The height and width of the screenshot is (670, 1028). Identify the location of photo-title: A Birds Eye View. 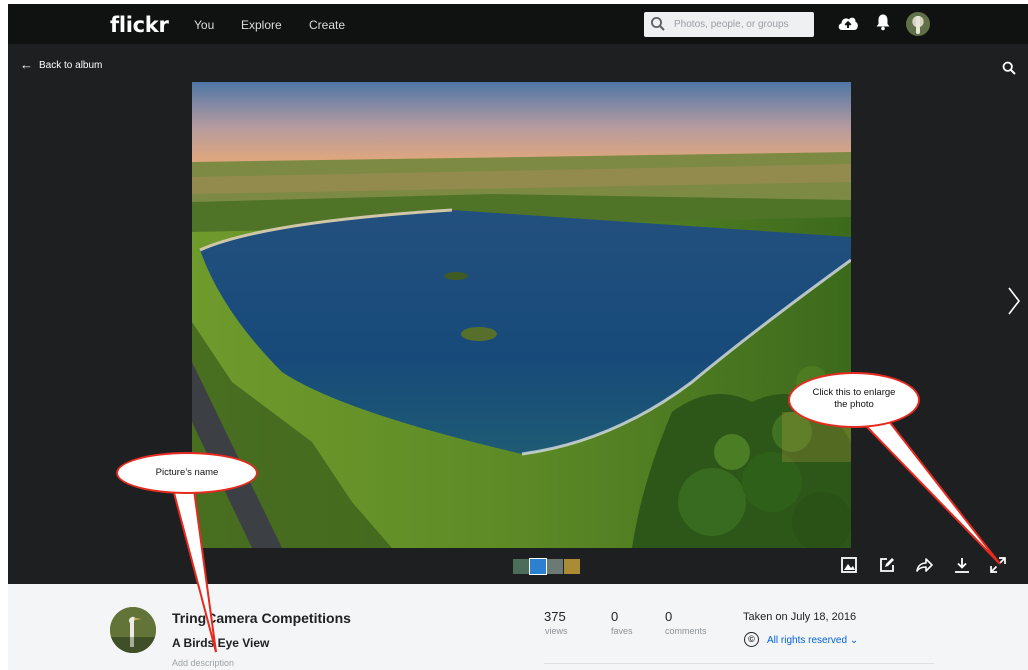
(220, 643).